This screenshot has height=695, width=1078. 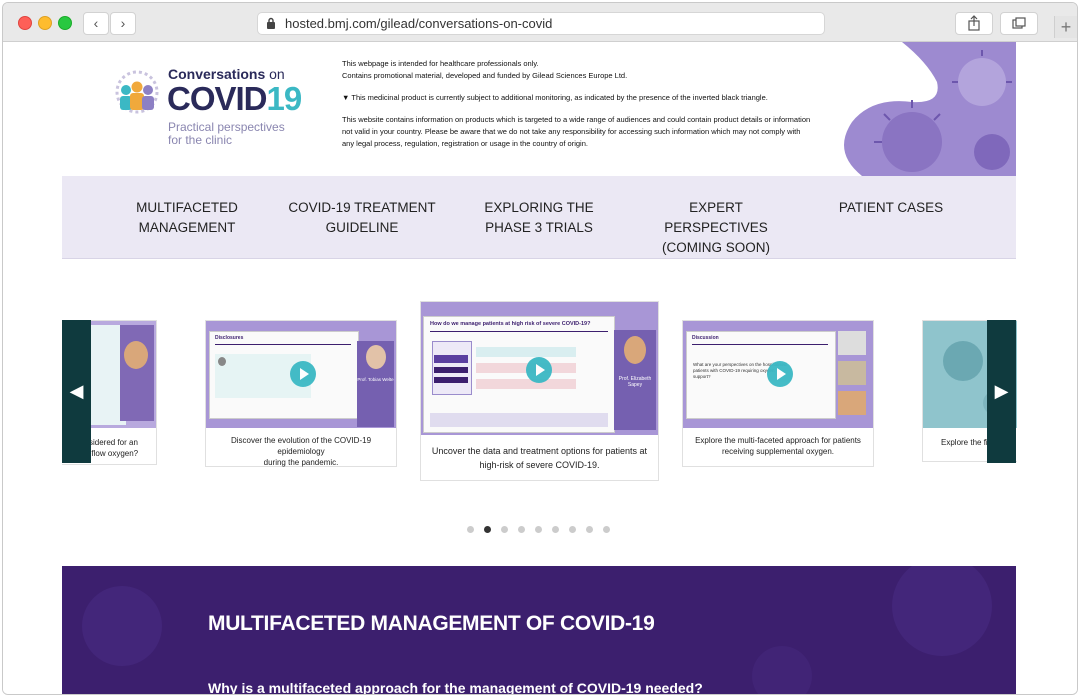 What do you see at coordinates (65, 23) in the screenshot?
I see `zoom-window-button` at bounding box center [65, 23].